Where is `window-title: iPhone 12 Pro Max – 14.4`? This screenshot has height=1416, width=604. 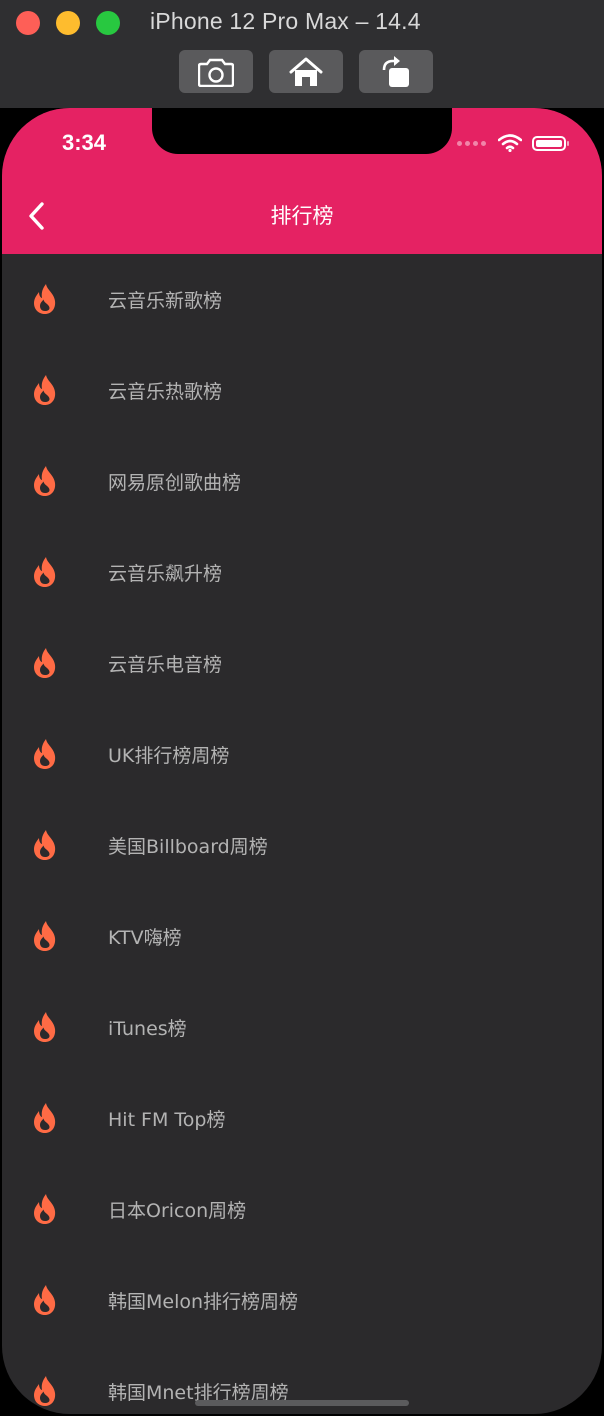 window-title: iPhone 12 Pro Max – 14.4 is located at coordinates (285, 21).